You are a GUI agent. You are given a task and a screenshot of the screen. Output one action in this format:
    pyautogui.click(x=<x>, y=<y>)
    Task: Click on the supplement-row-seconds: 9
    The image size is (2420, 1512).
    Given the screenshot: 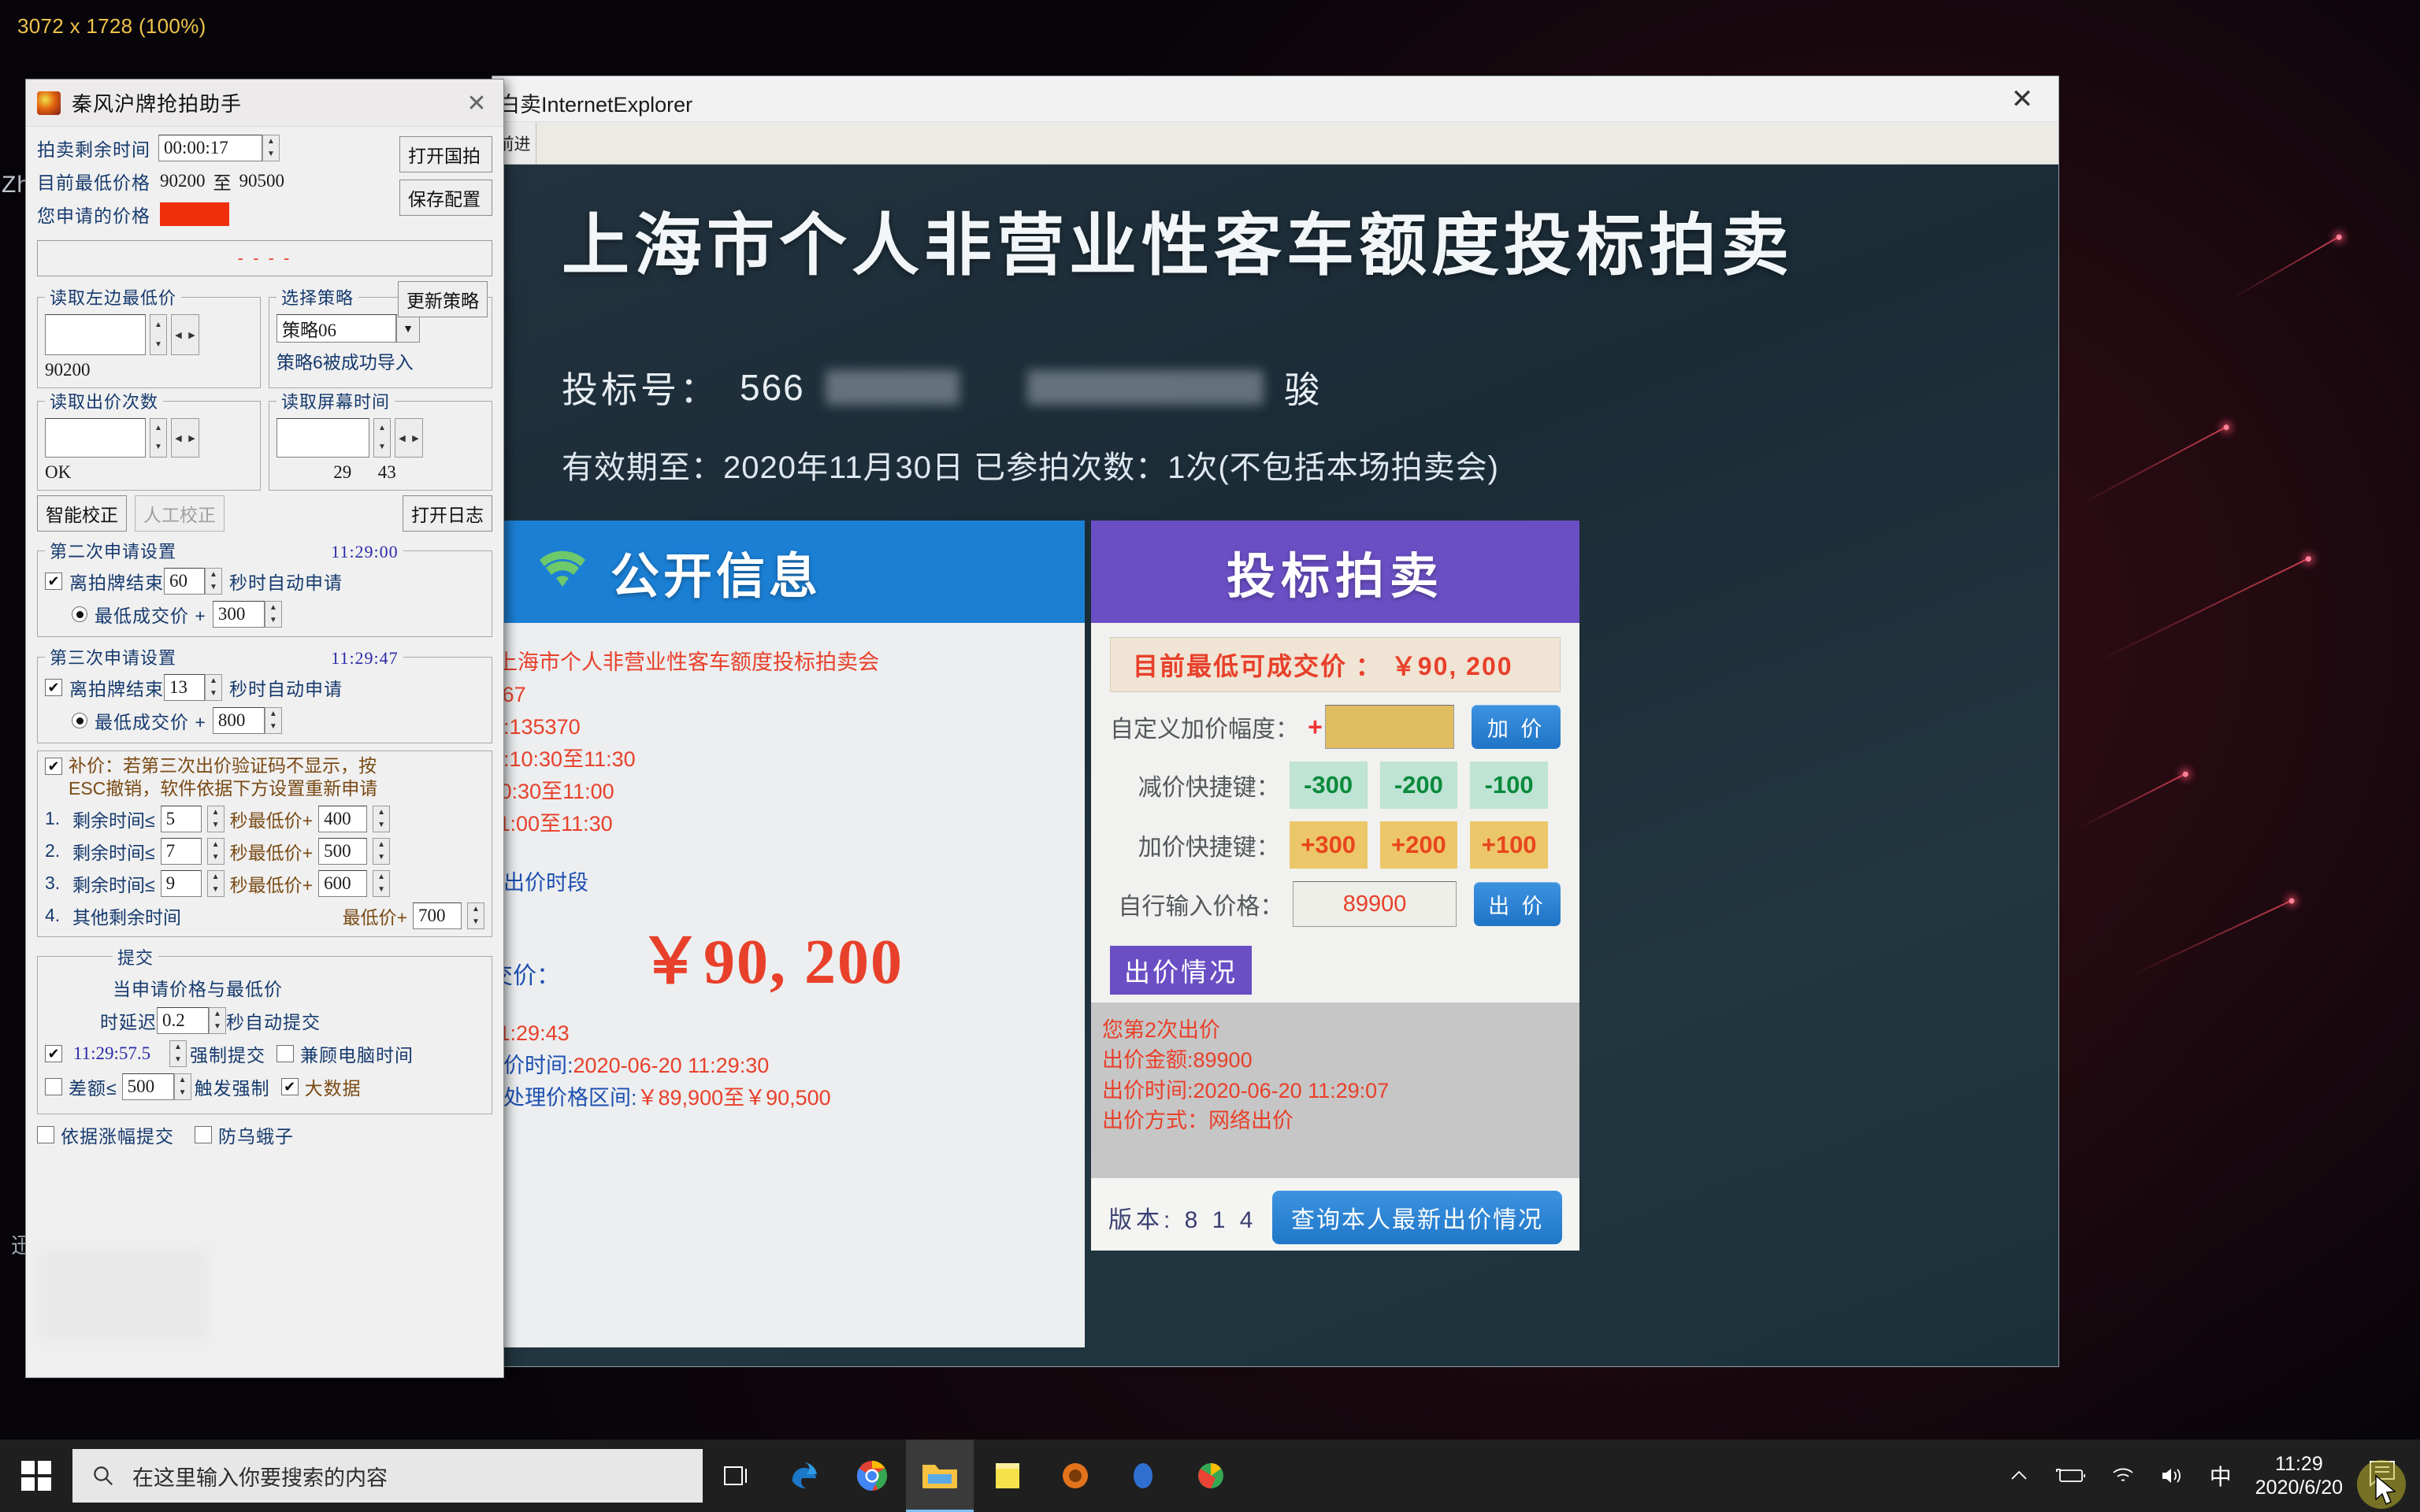 What is the action you would take?
    pyautogui.click(x=181, y=883)
    